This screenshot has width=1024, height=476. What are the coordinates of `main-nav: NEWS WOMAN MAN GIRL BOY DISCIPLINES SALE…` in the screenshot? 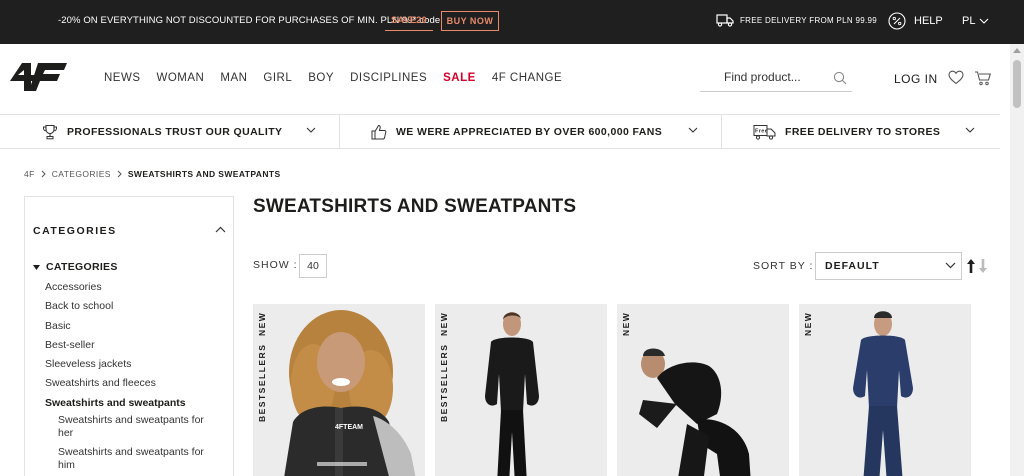 It's located at (333, 78).